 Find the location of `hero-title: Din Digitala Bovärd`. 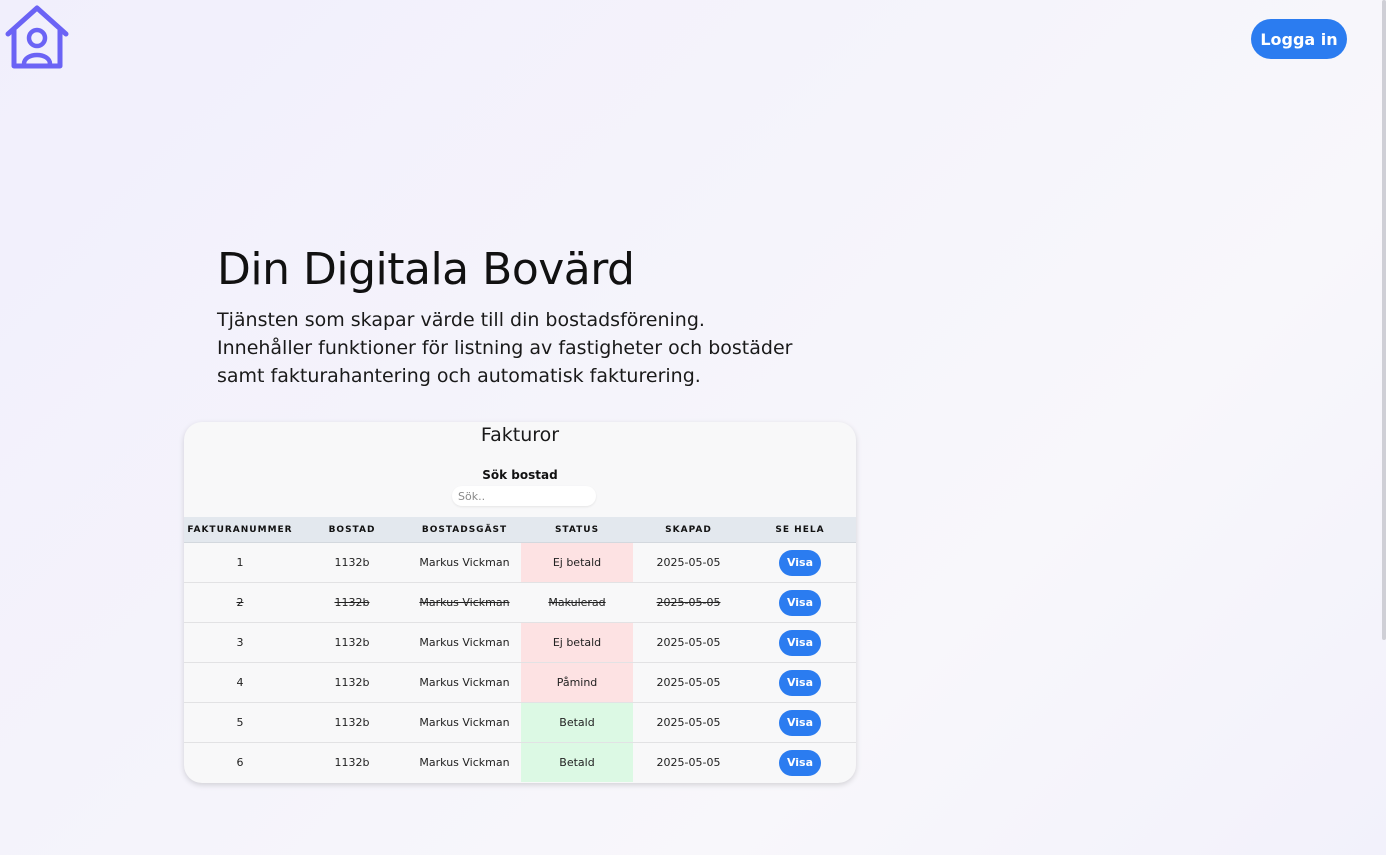

hero-title: Din Digitala Bovärd is located at coordinates (426, 269).